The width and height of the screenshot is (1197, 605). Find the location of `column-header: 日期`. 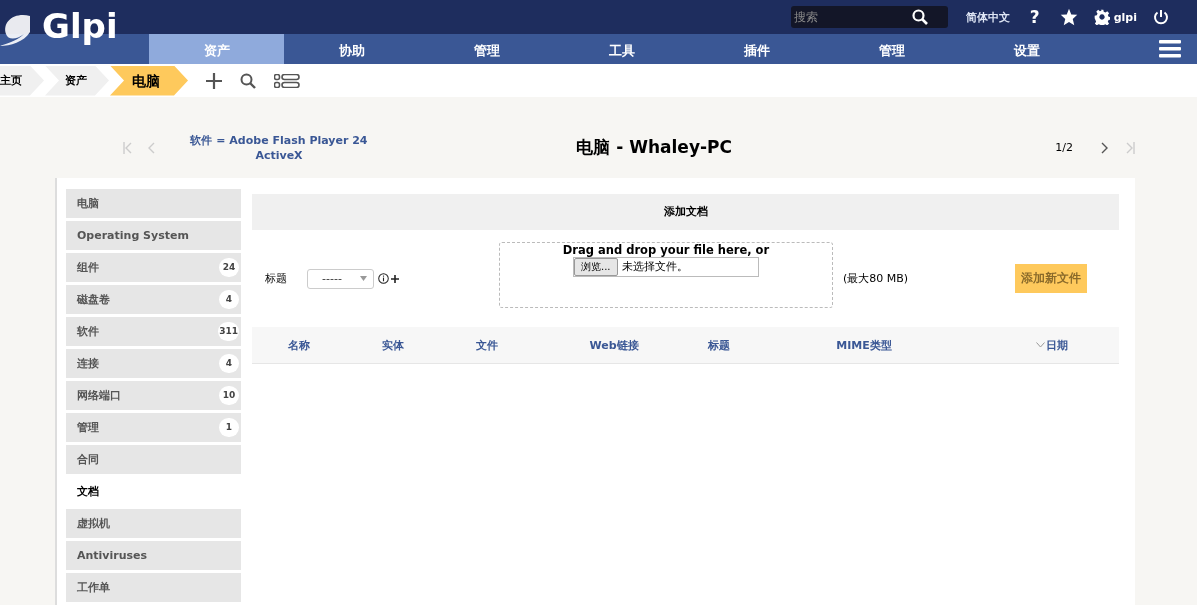

column-header: 日期 is located at coordinates (1052, 345).